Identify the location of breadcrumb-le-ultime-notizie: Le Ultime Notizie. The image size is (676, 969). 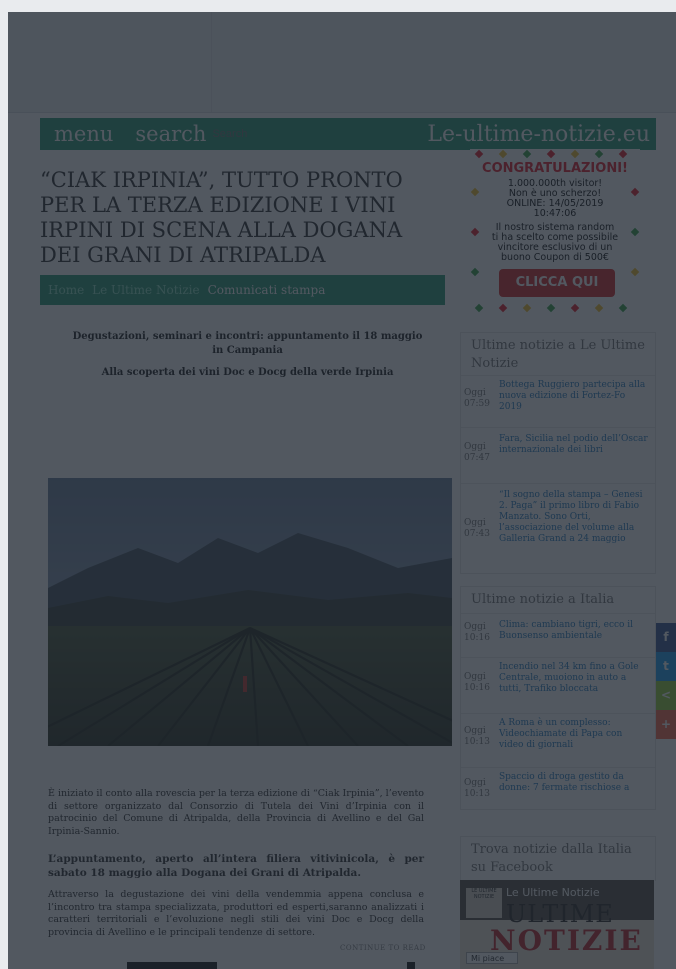
(145, 290).